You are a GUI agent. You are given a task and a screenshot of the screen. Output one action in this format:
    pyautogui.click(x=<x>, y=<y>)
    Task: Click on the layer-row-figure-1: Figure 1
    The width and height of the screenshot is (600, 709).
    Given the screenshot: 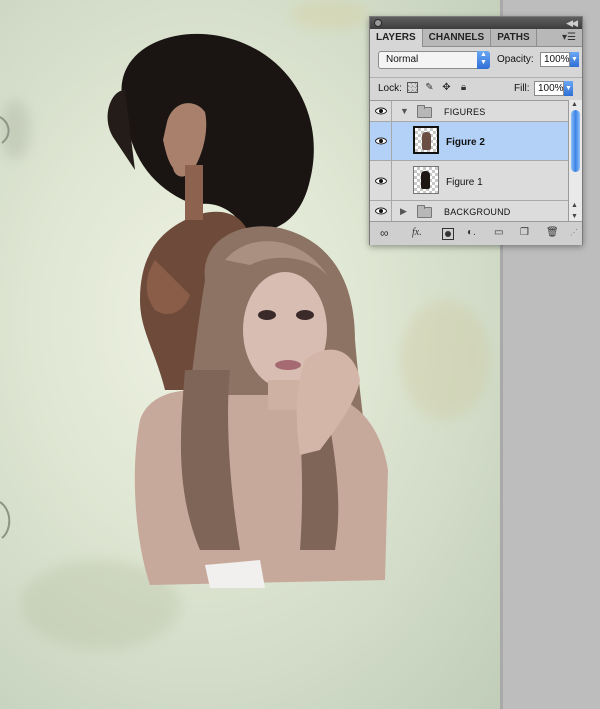 What is the action you would take?
    pyautogui.click(x=469, y=181)
    